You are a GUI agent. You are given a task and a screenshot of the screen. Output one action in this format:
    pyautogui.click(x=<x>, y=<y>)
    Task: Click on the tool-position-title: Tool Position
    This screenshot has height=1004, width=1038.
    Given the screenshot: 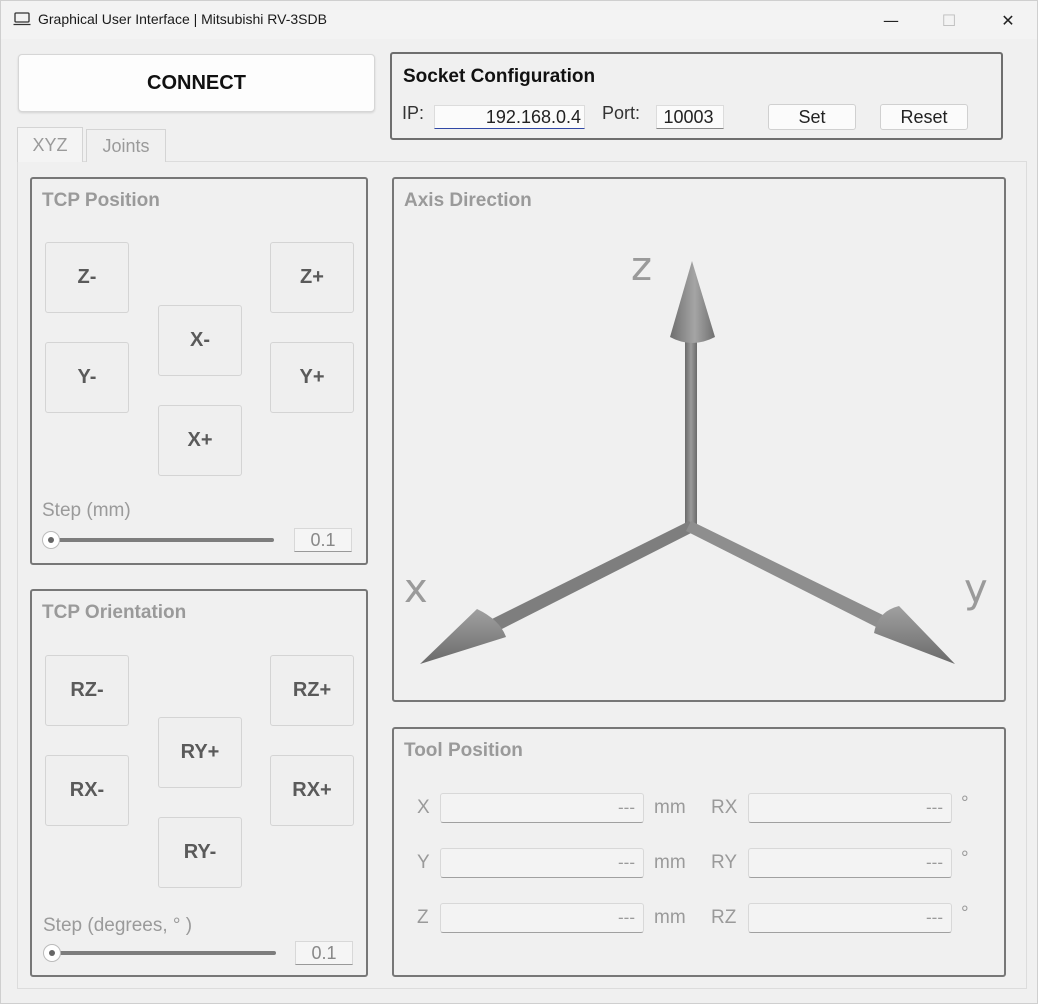 What is the action you would take?
    pyautogui.click(x=463, y=750)
    